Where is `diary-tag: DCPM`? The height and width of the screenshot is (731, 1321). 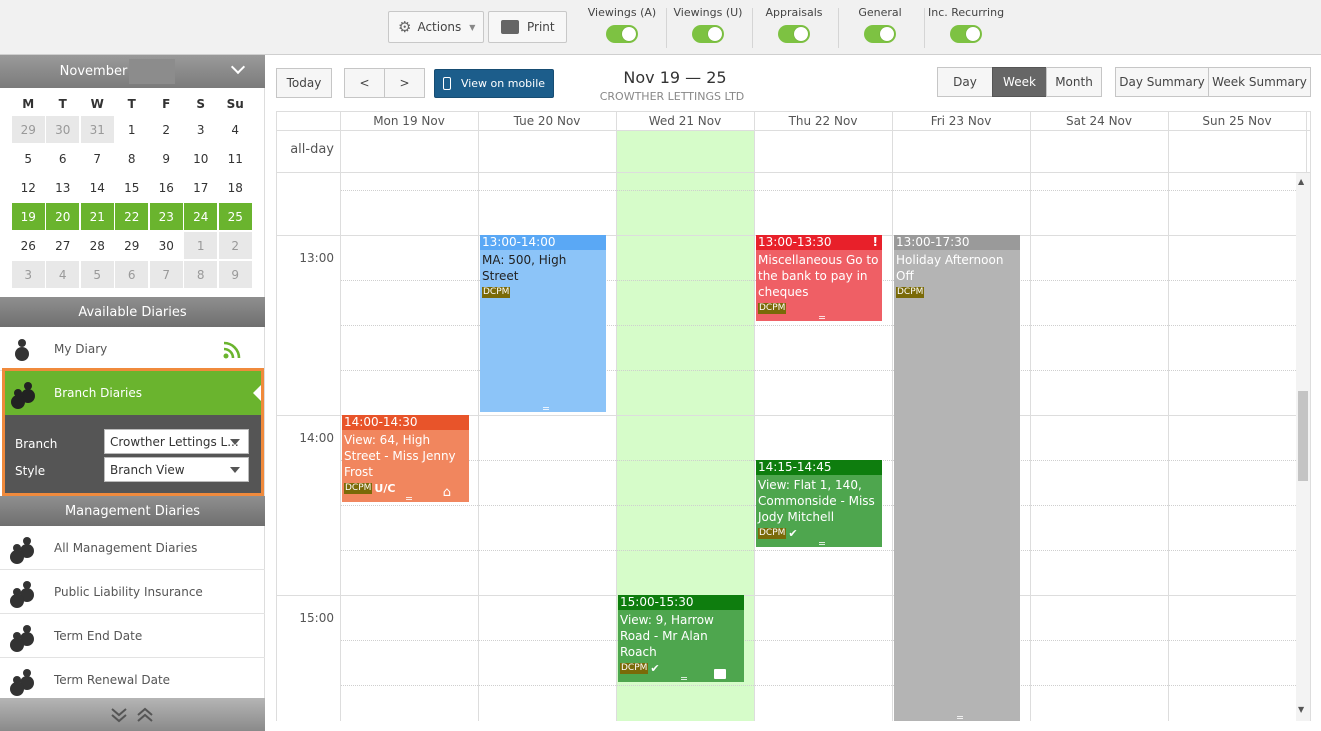
diary-tag: DCPM is located at coordinates (772, 533).